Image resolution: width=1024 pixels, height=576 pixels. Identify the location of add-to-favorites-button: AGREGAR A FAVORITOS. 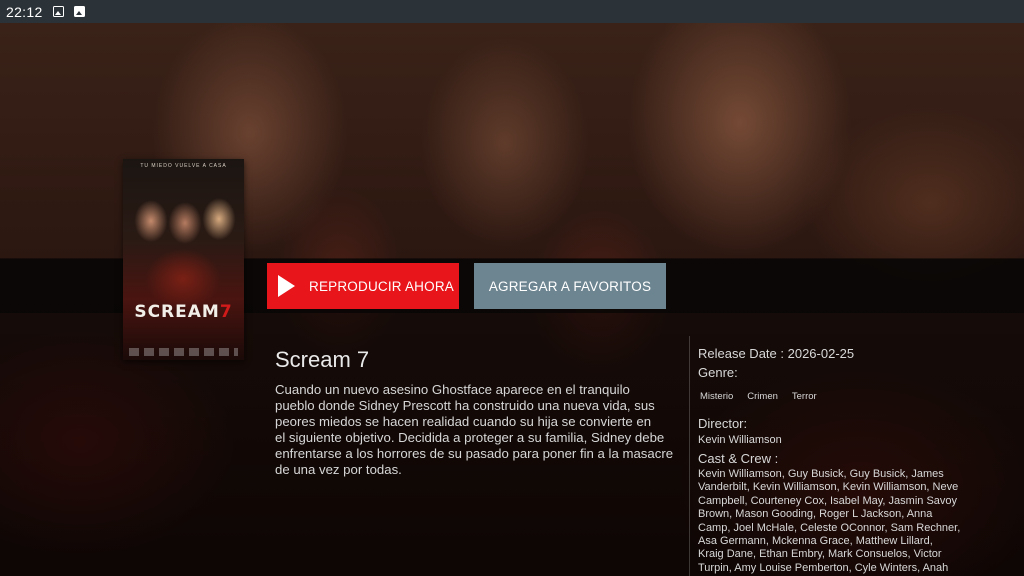
(570, 286).